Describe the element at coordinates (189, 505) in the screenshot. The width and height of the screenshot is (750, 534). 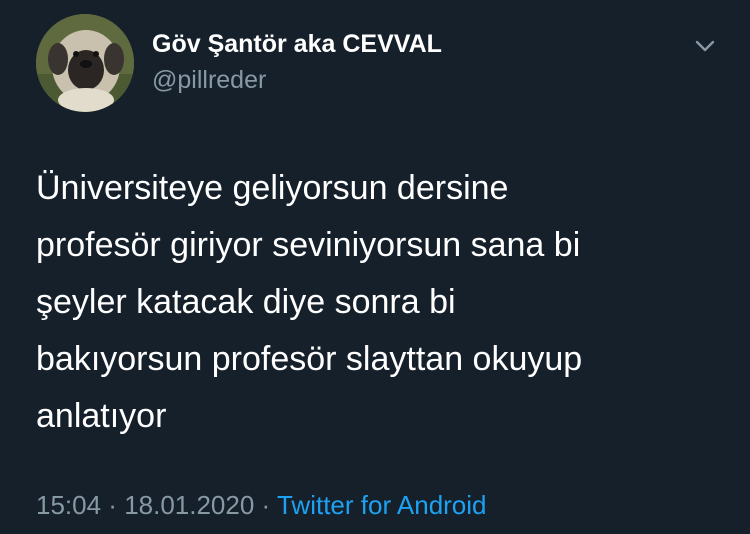
I see `tweet-date: 18.01.2020` at that location.